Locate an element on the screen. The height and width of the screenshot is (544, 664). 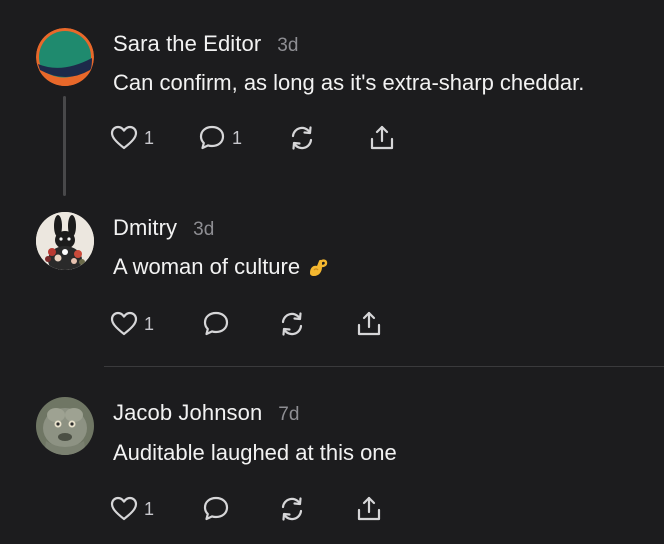
thread-connector-line is located at coordinates (64, 146).